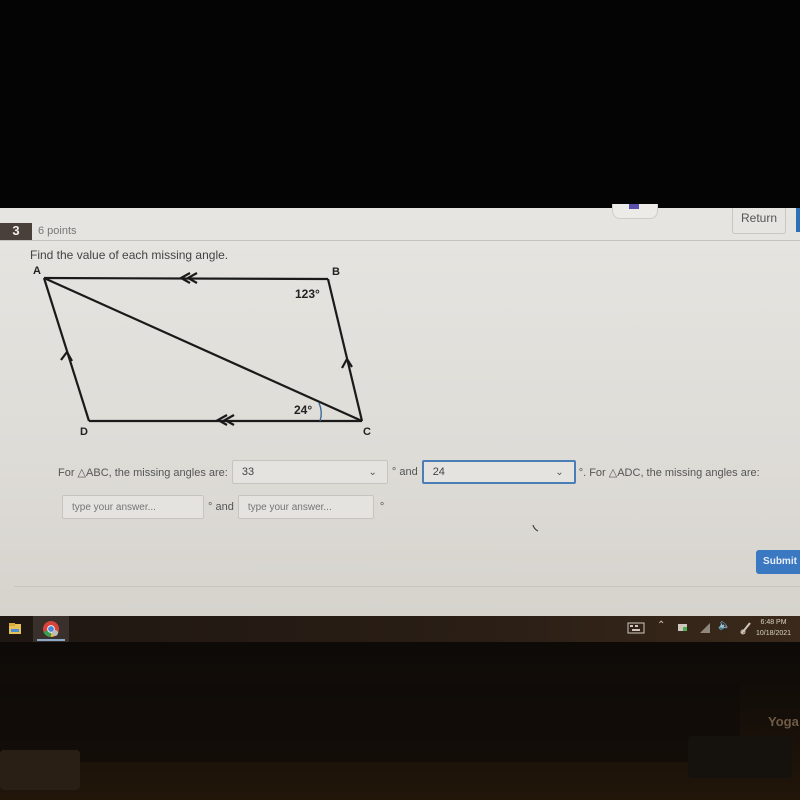 This screenshot has height=800, width=800. What do you see at coordinates (746, 628) in the screenshot?
I see `pen-icon` at bounding box center [746, 628].